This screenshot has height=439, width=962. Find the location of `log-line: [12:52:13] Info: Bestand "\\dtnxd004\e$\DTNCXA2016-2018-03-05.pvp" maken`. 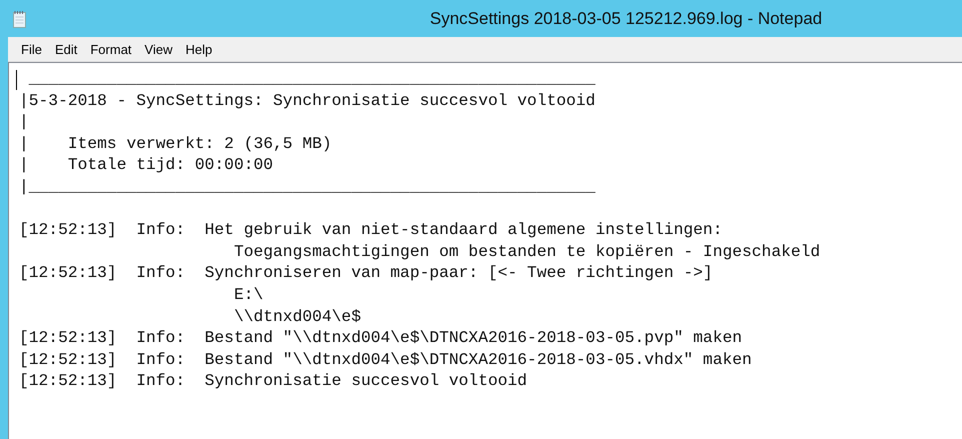

log-line: [12:52:13] Info: Bestand "\\dtnxd004\e$\DTNCXA2016-2018-03-05.pvp" maken is located at coordinates (380, 338).